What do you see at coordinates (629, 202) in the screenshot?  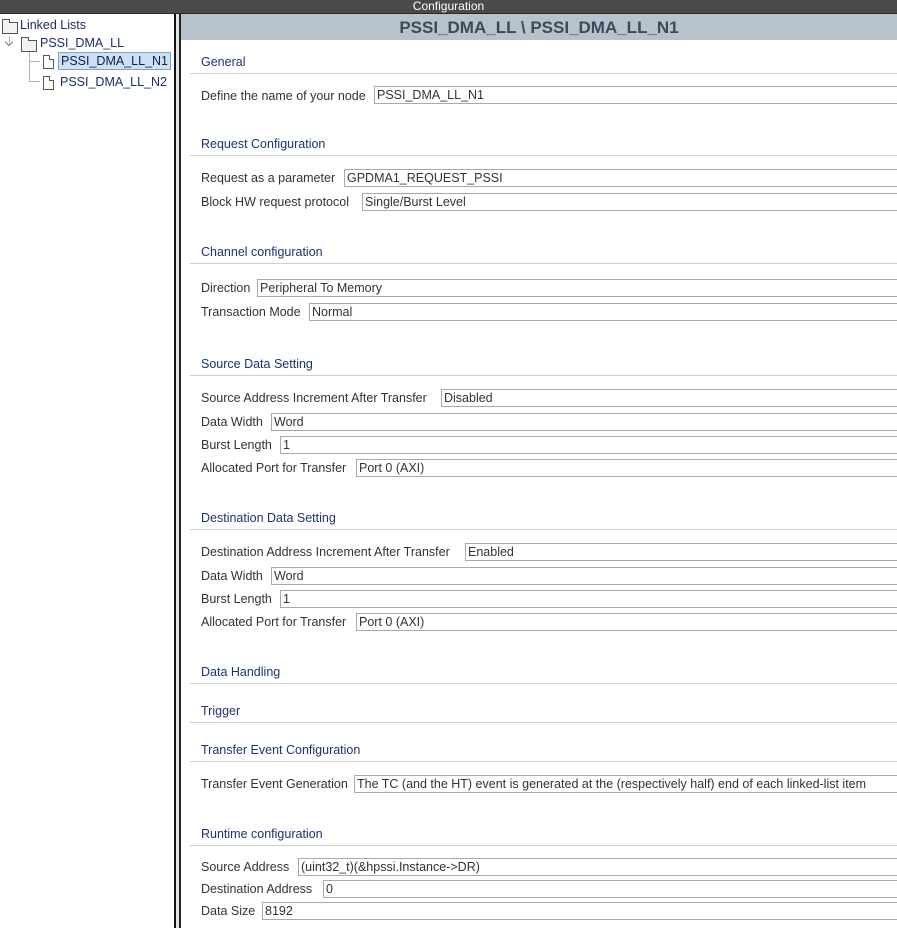 I see `block-hw-request-field: Single/Burst Level` at bounding box center [629, 202].